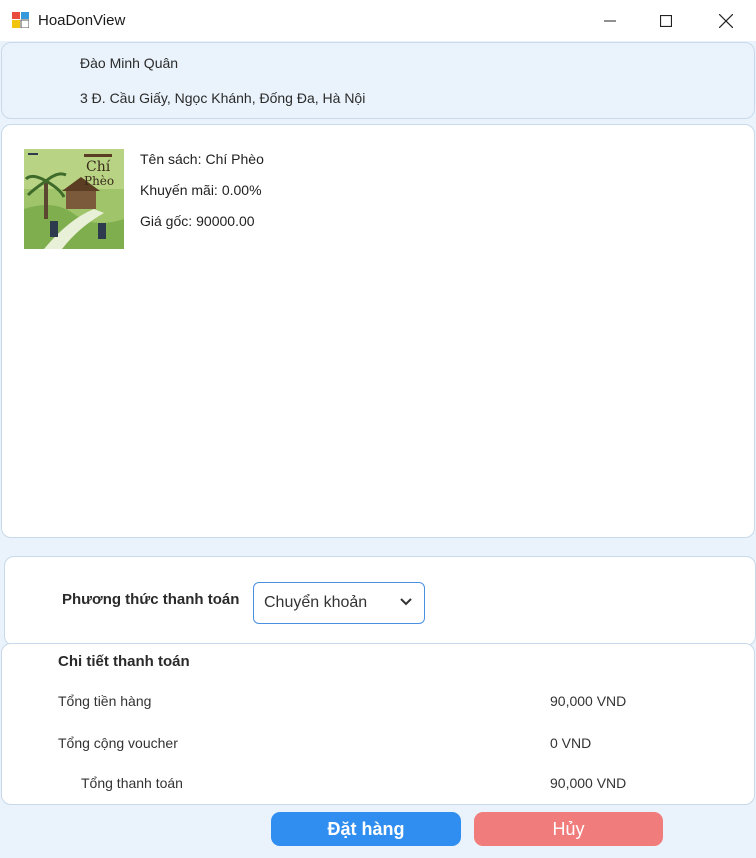 The image size is (756, 858). Describe the element at coordinates (366, 829) in the screenshot. I see `place-order-button: Đặt hàng` at that location.